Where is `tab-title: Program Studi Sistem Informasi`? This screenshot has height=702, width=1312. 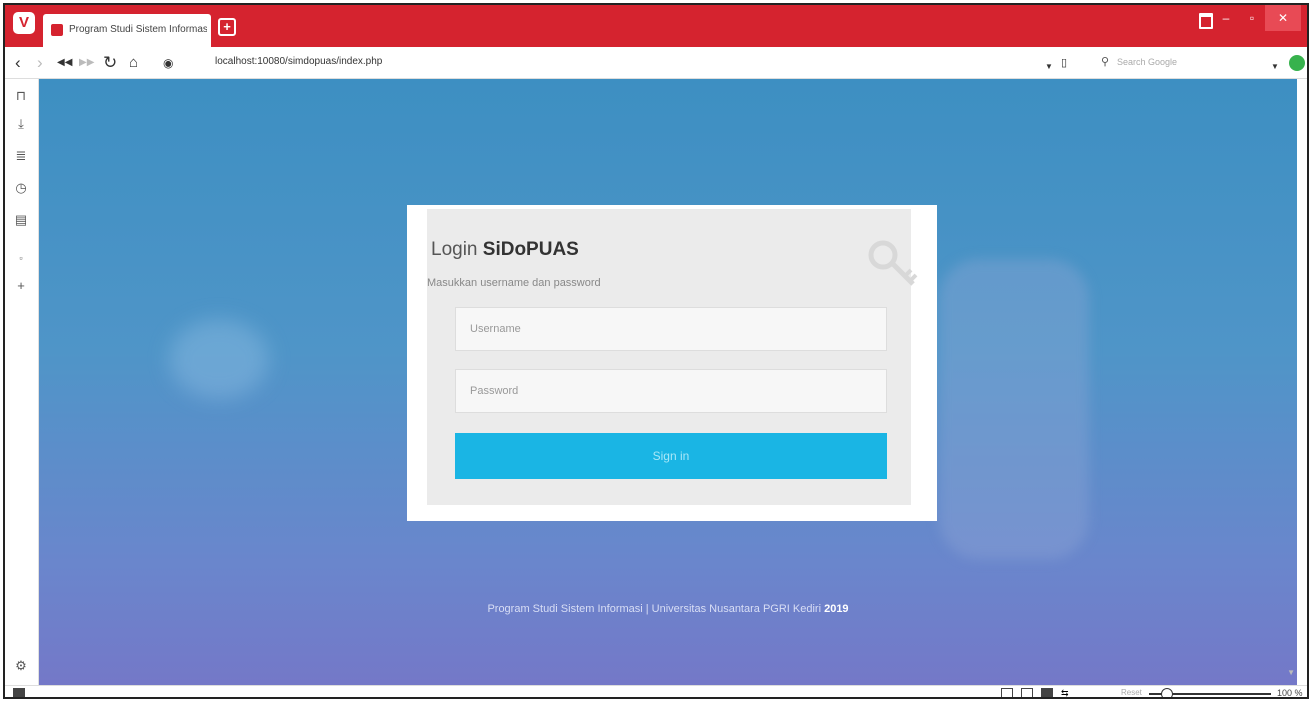
tab-title: Program Studi Sistem Informasi is located at coordinates (138, 29).